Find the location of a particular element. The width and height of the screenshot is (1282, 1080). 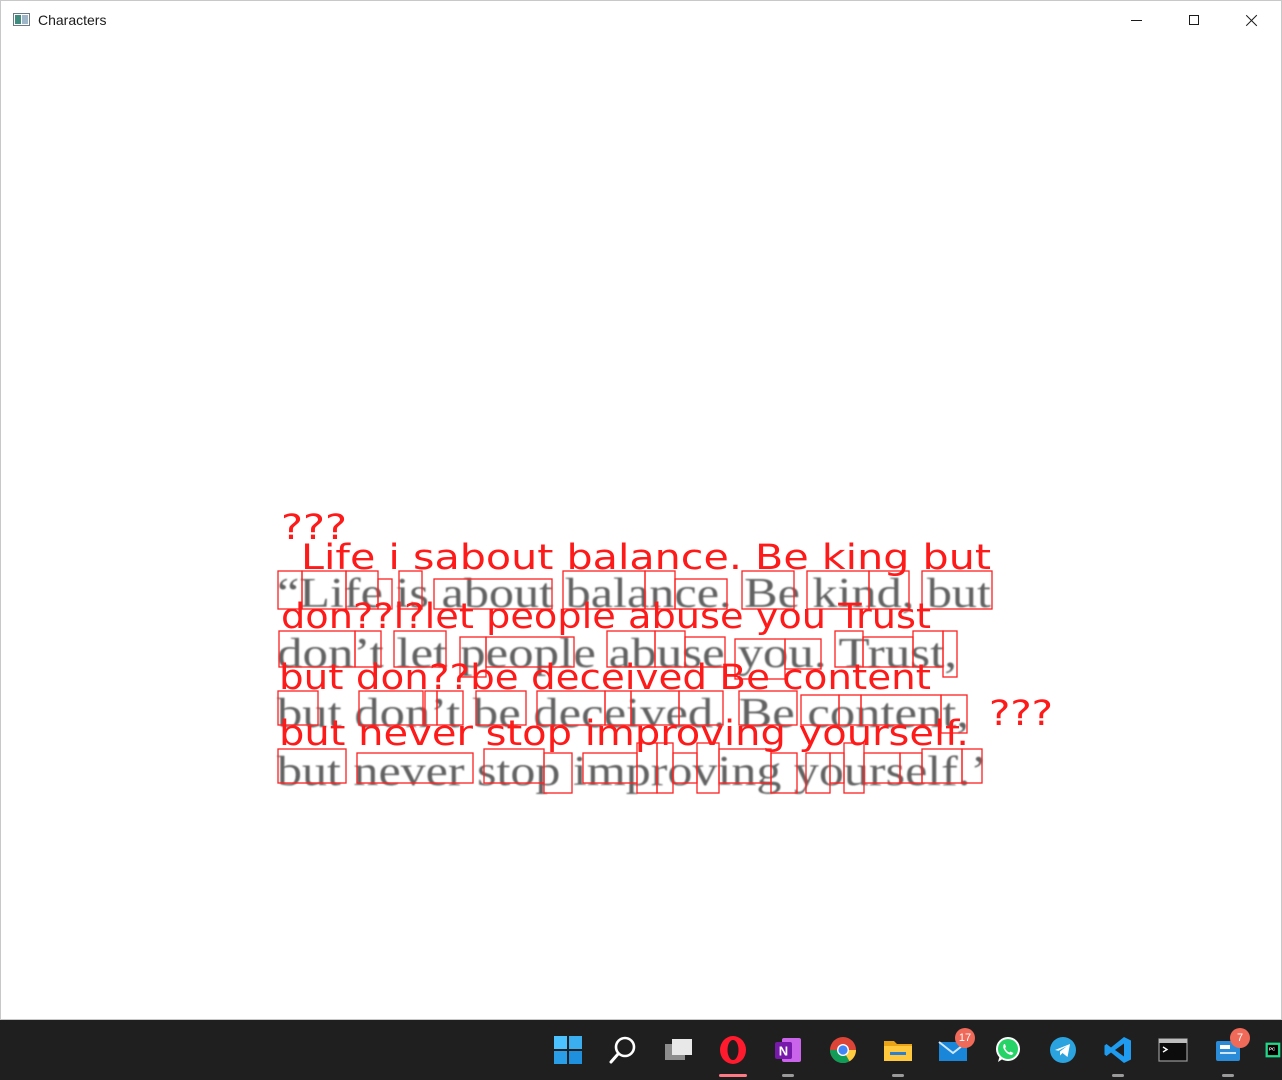

recognized-text-line-2: don??l?let people abuse you Trust is located at coordinates (606, 617).